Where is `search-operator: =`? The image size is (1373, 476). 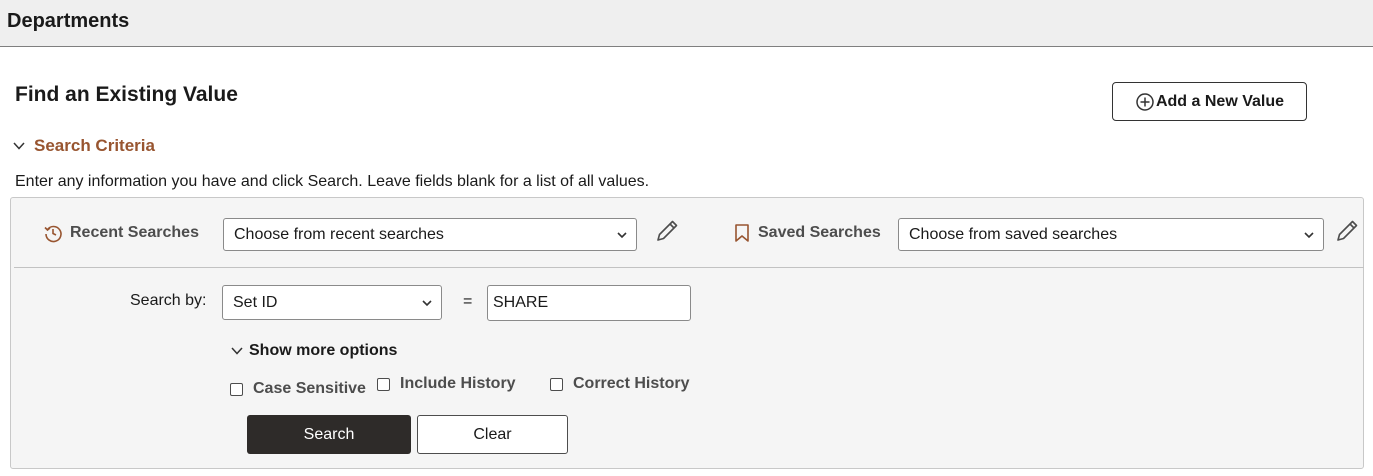
search-operator: = is located at coordinates (468, 301).